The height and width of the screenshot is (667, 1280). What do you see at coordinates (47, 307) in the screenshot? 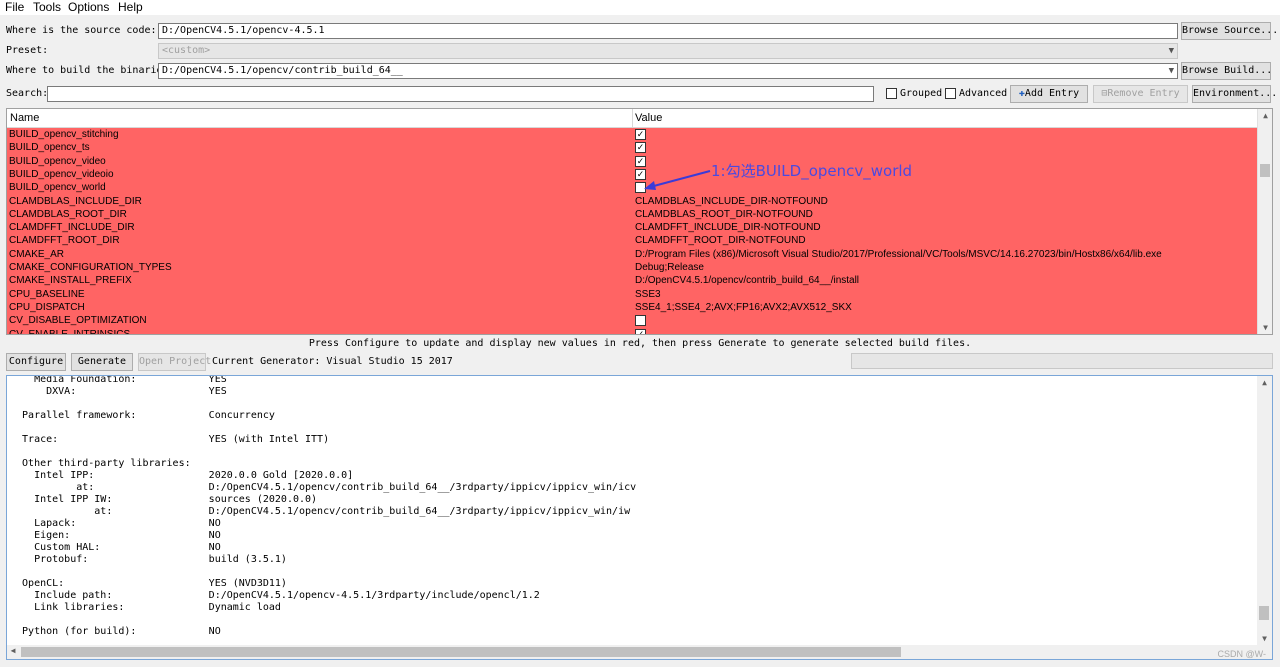
I see `row-name: CPU_DISPATCH` at bounding box center [47, 307].